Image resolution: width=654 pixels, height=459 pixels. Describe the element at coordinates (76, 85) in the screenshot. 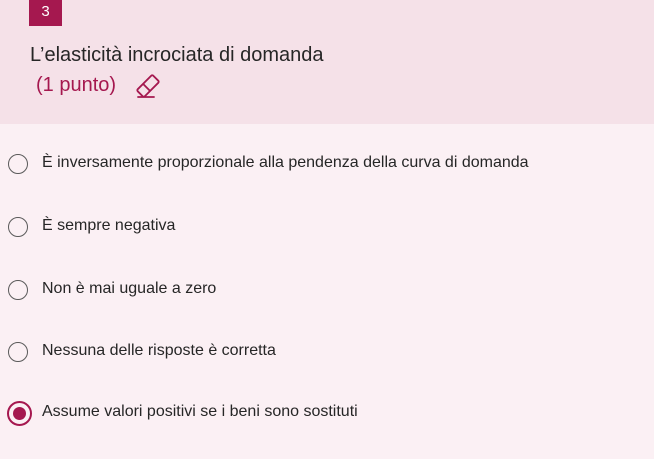

I see `question-points: (1 punto)` at that location.